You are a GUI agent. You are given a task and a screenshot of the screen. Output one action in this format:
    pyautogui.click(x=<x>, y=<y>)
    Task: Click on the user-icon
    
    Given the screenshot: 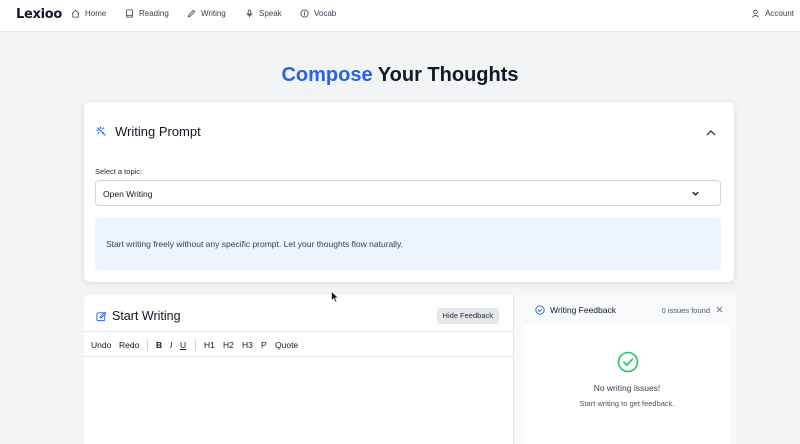 What is the action you would take?
    pyautogui.click(x=756, y=13)
    